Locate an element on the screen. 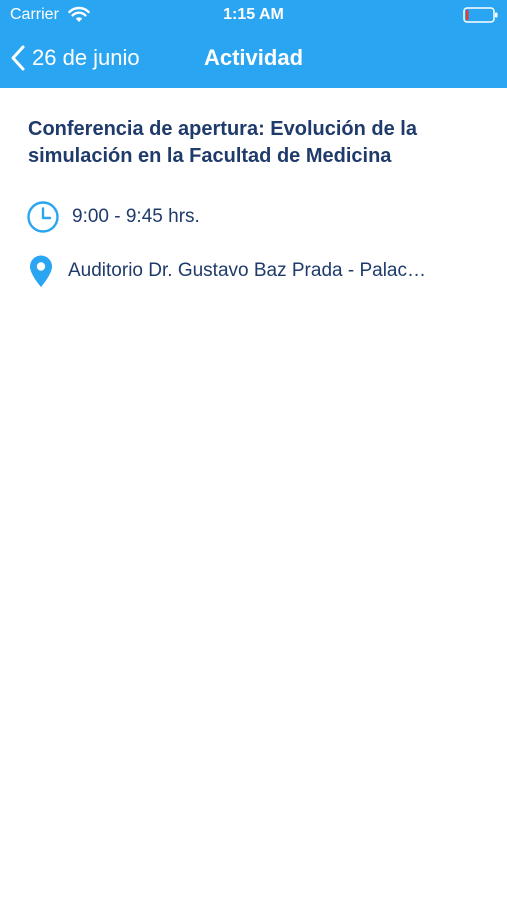 Image resolution: width=507 pixels, height=900 pixels. activity-time-row: 9:00 - 9:45 hrs. is located at coordinates (113, 217).